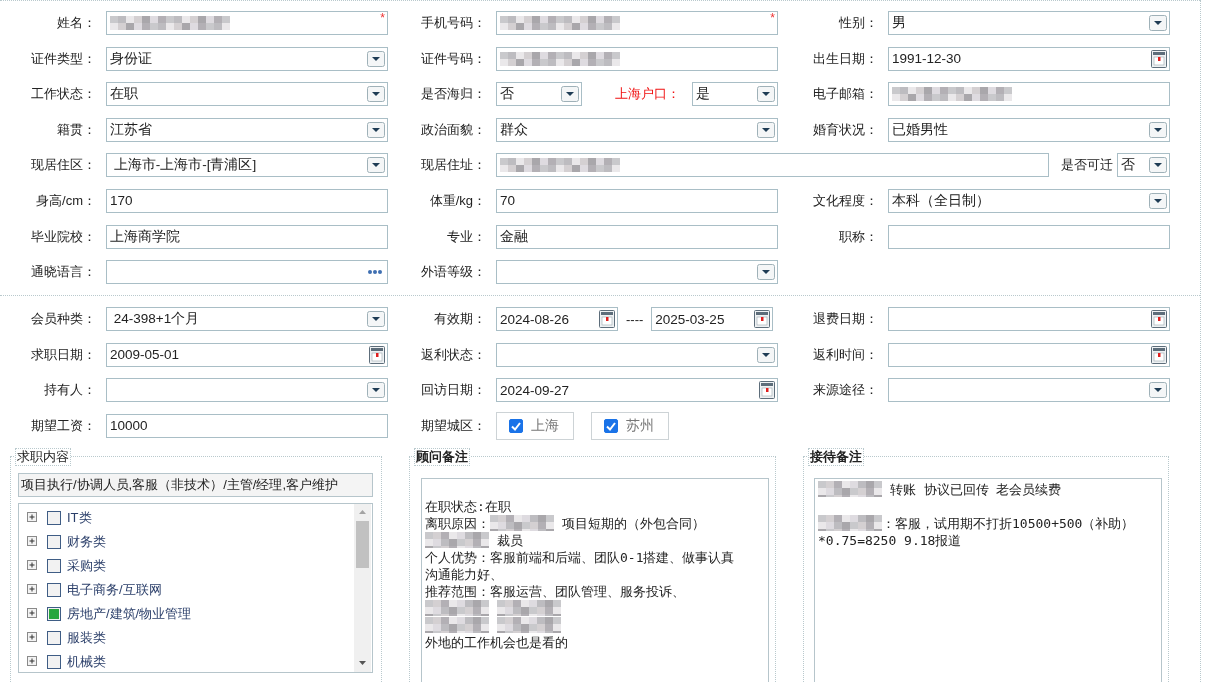 Image resolution: width=1206 pixels, height=682 pixels. Describe the element at coordinates (63, 272) in the screenshot. I see `field-label: 通晓语言：` at that location.